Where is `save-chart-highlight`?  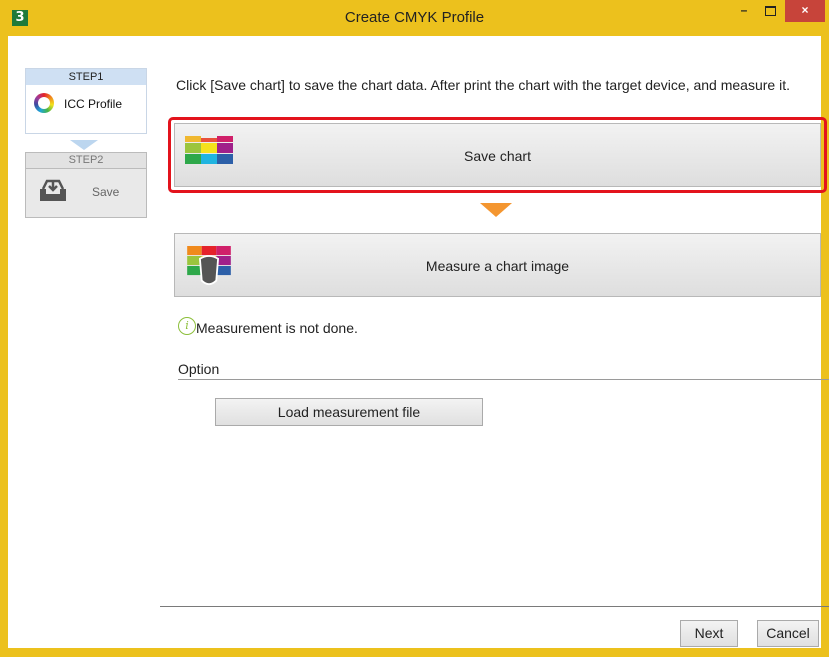 save-chart-highlight is located at coordinates (497, 155).